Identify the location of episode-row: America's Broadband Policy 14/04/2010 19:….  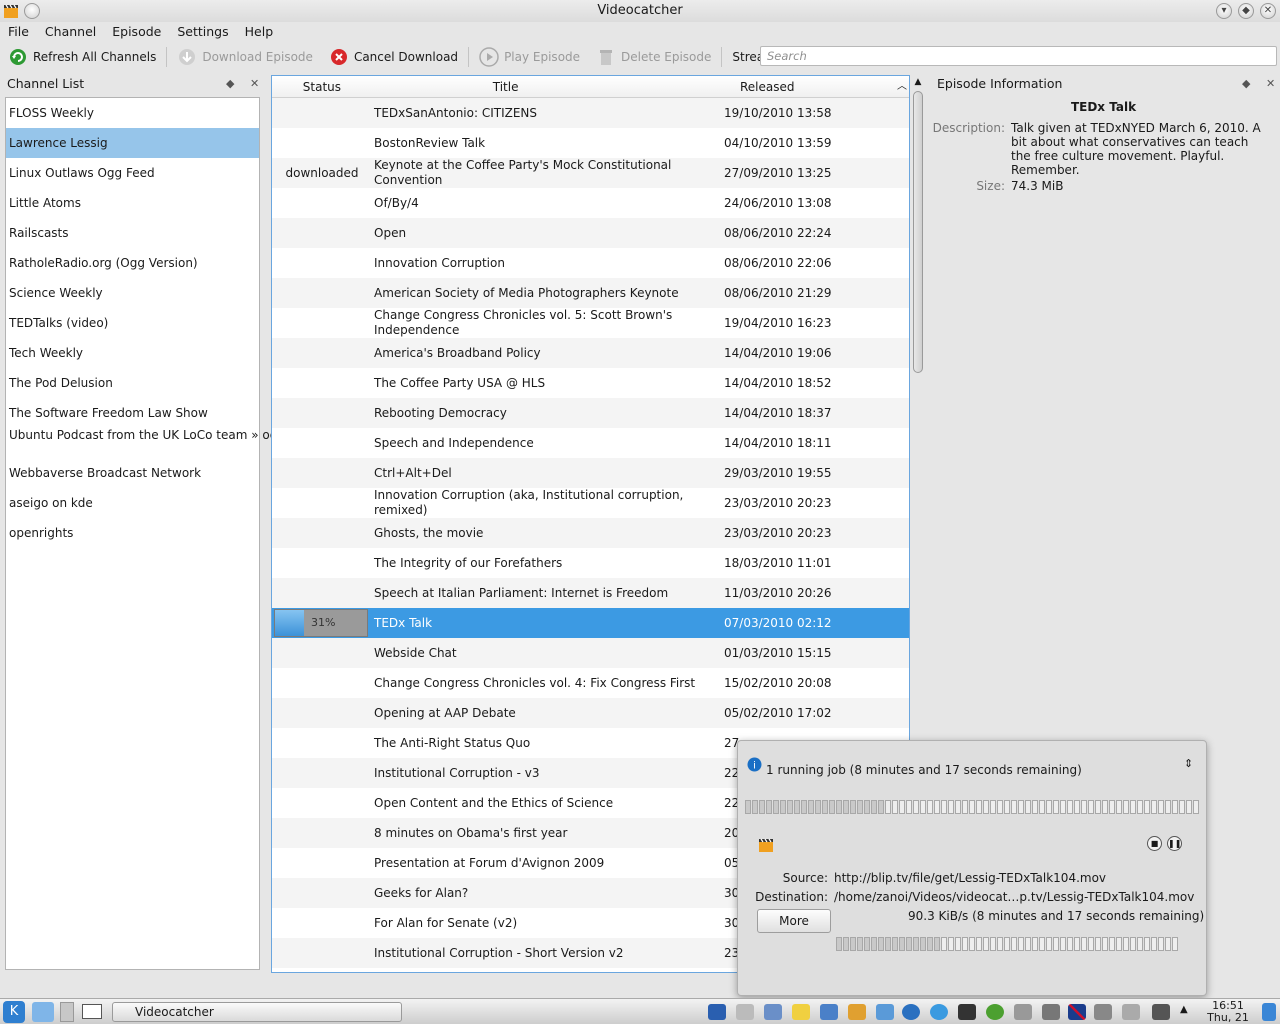
(590, 353).